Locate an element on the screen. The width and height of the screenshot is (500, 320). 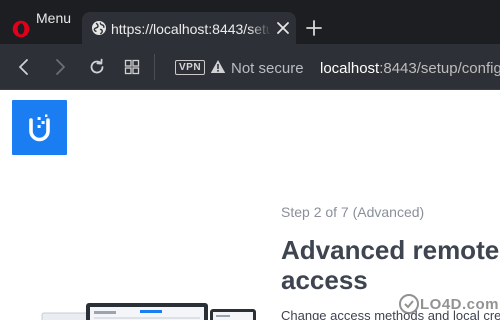
devices-illustration is located at coordinates (148, 311).